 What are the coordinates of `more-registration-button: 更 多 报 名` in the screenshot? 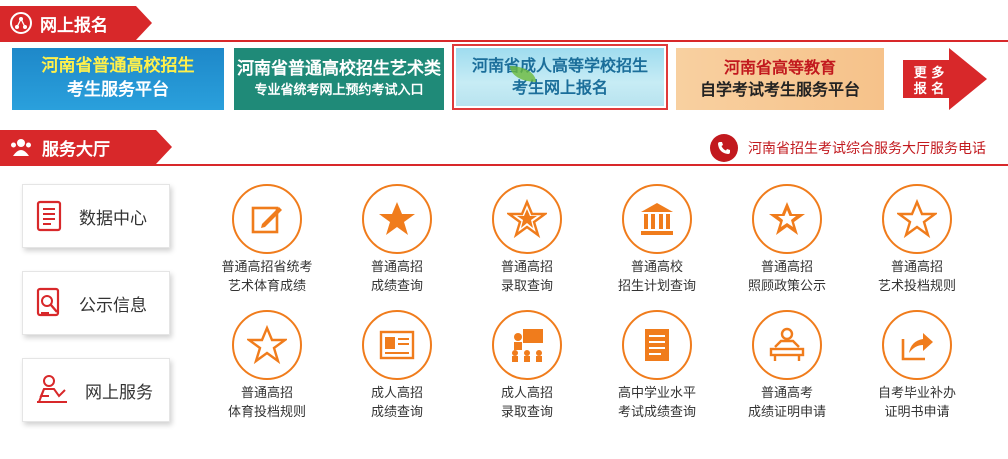 It's located at (944, 79).